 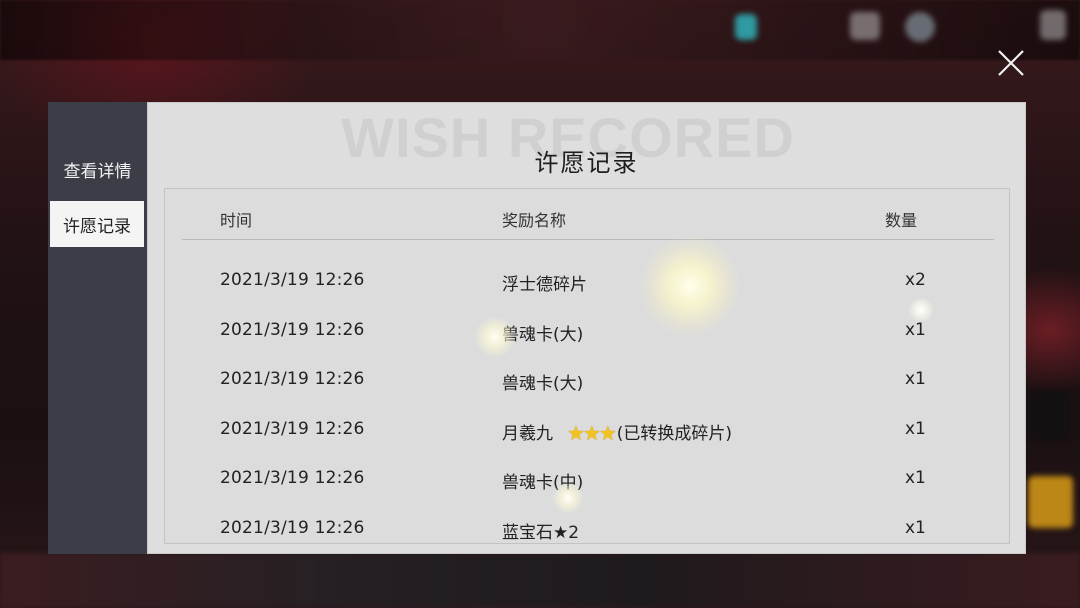 I want to click on table-row: 2021/3/19 12:26 浮士德碎片 x2, so click(x=587, y=280).